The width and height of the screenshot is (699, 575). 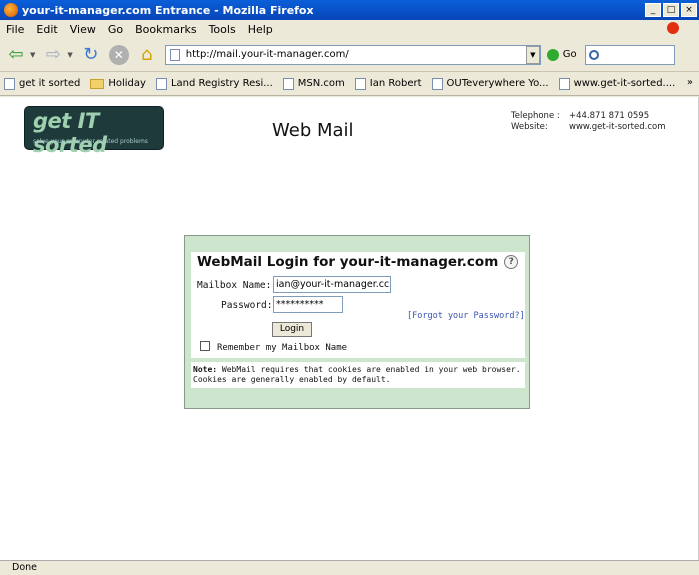 I want to click on go-button: Go, so click(x=561, y=54).